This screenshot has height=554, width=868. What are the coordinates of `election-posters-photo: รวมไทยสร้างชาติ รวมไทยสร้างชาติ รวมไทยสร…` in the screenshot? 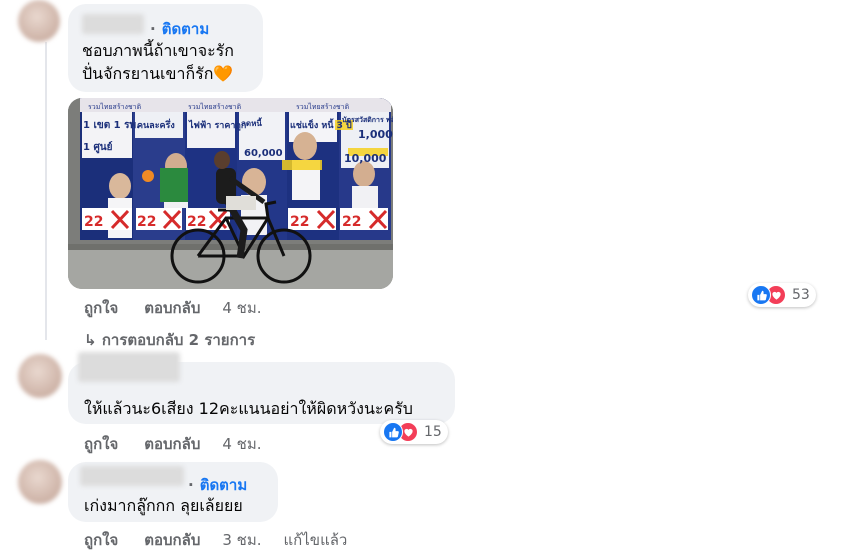 It's located at (230, 193).